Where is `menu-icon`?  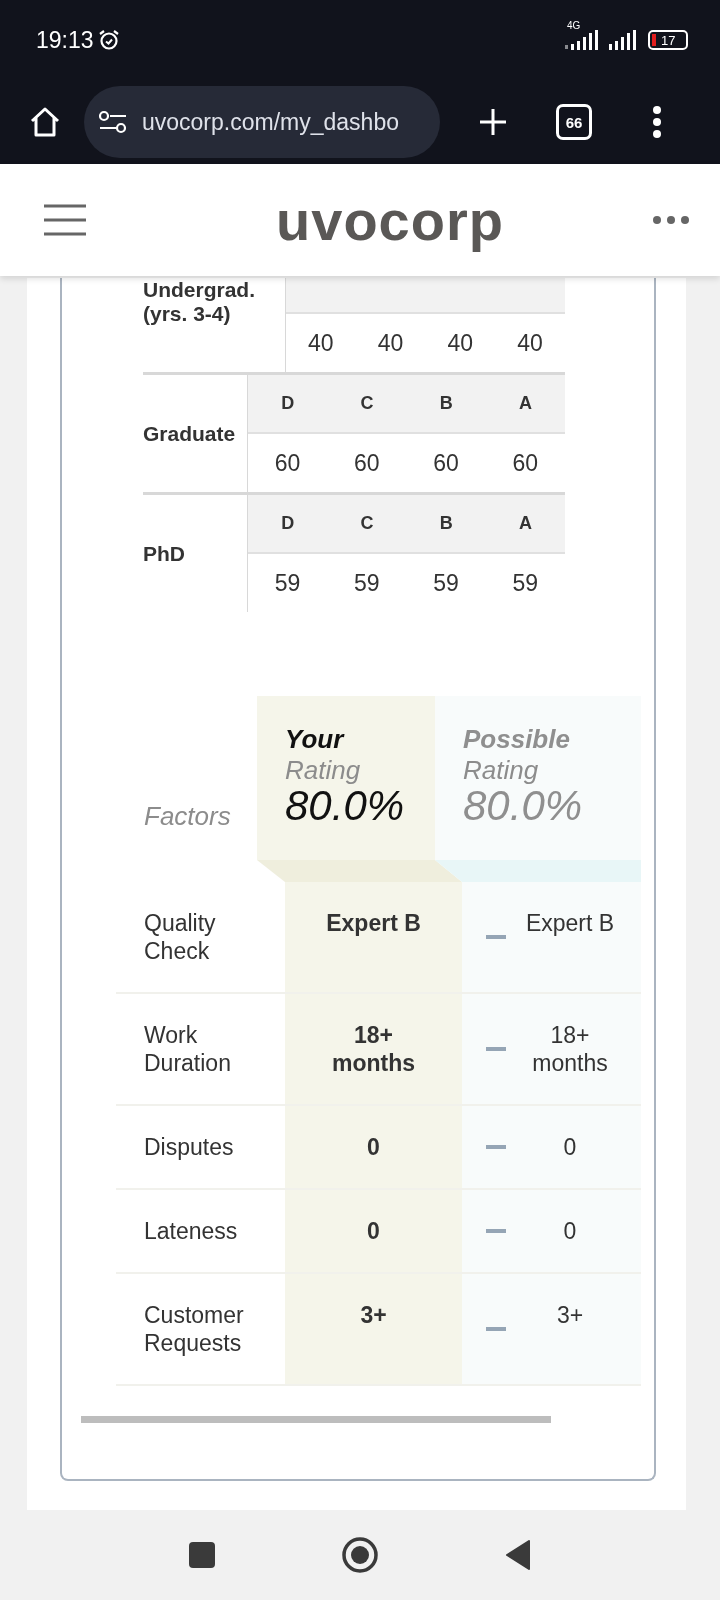 menu-icon is located at coordinates (65, 220).